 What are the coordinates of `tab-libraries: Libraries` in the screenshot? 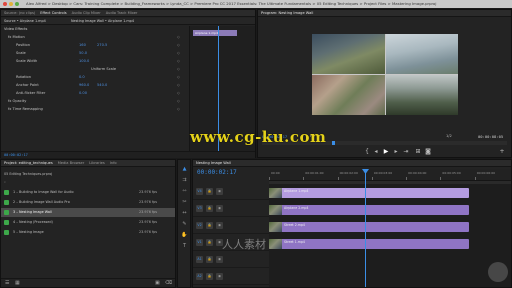 It's located at (97, 163).